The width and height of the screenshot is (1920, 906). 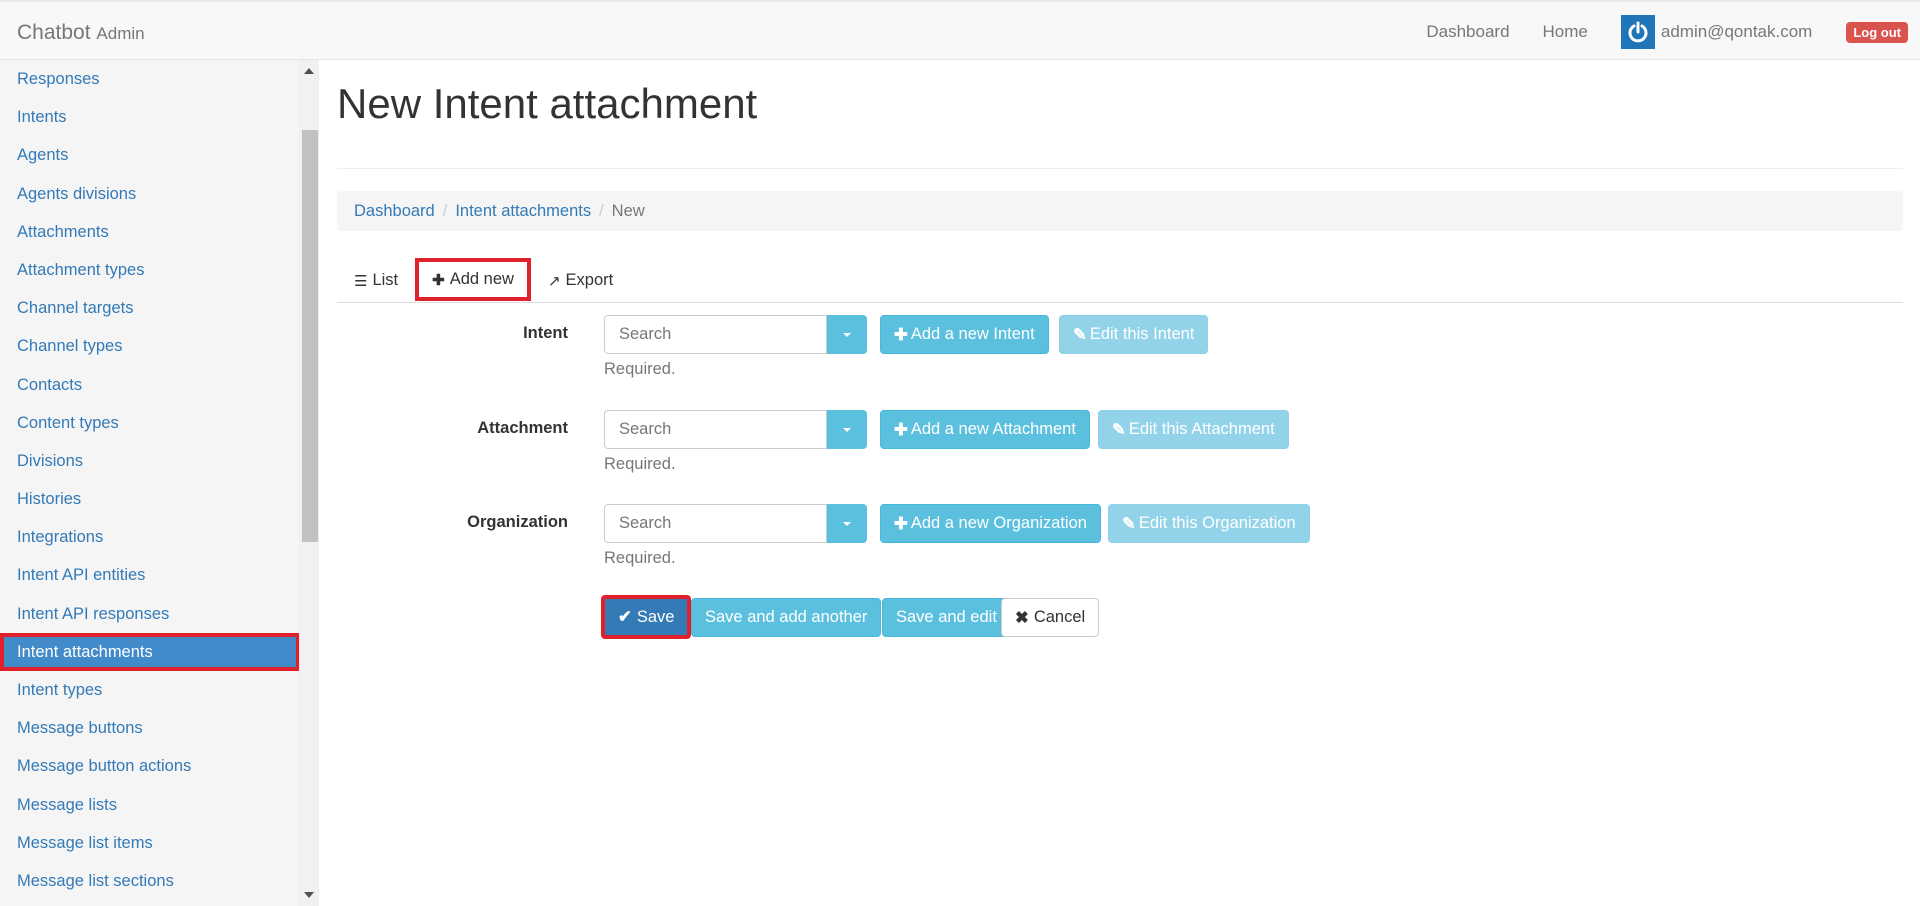 What do you see at coordinates (1201, 429) in the screenshot?
I see `edit-attachment-label: Edit this Attachment` at bounding box center [1201, 429].